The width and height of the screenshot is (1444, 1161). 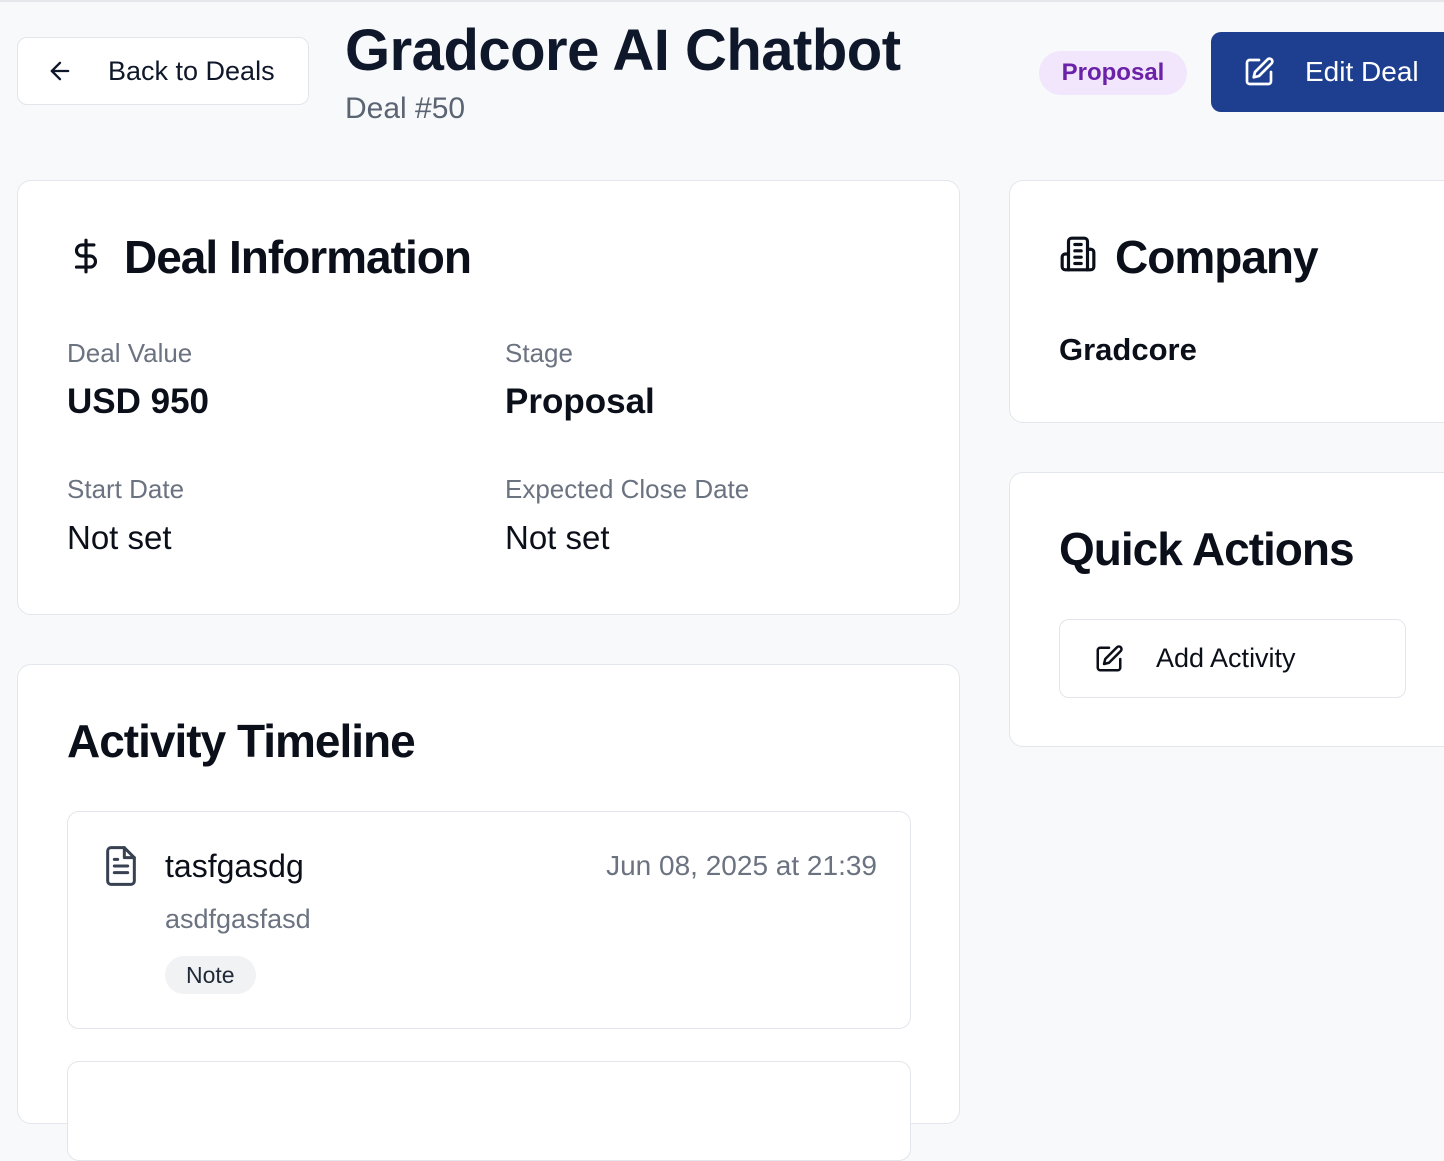 I want to click on activity-type-badge: Note, so click(x=210, y=975).